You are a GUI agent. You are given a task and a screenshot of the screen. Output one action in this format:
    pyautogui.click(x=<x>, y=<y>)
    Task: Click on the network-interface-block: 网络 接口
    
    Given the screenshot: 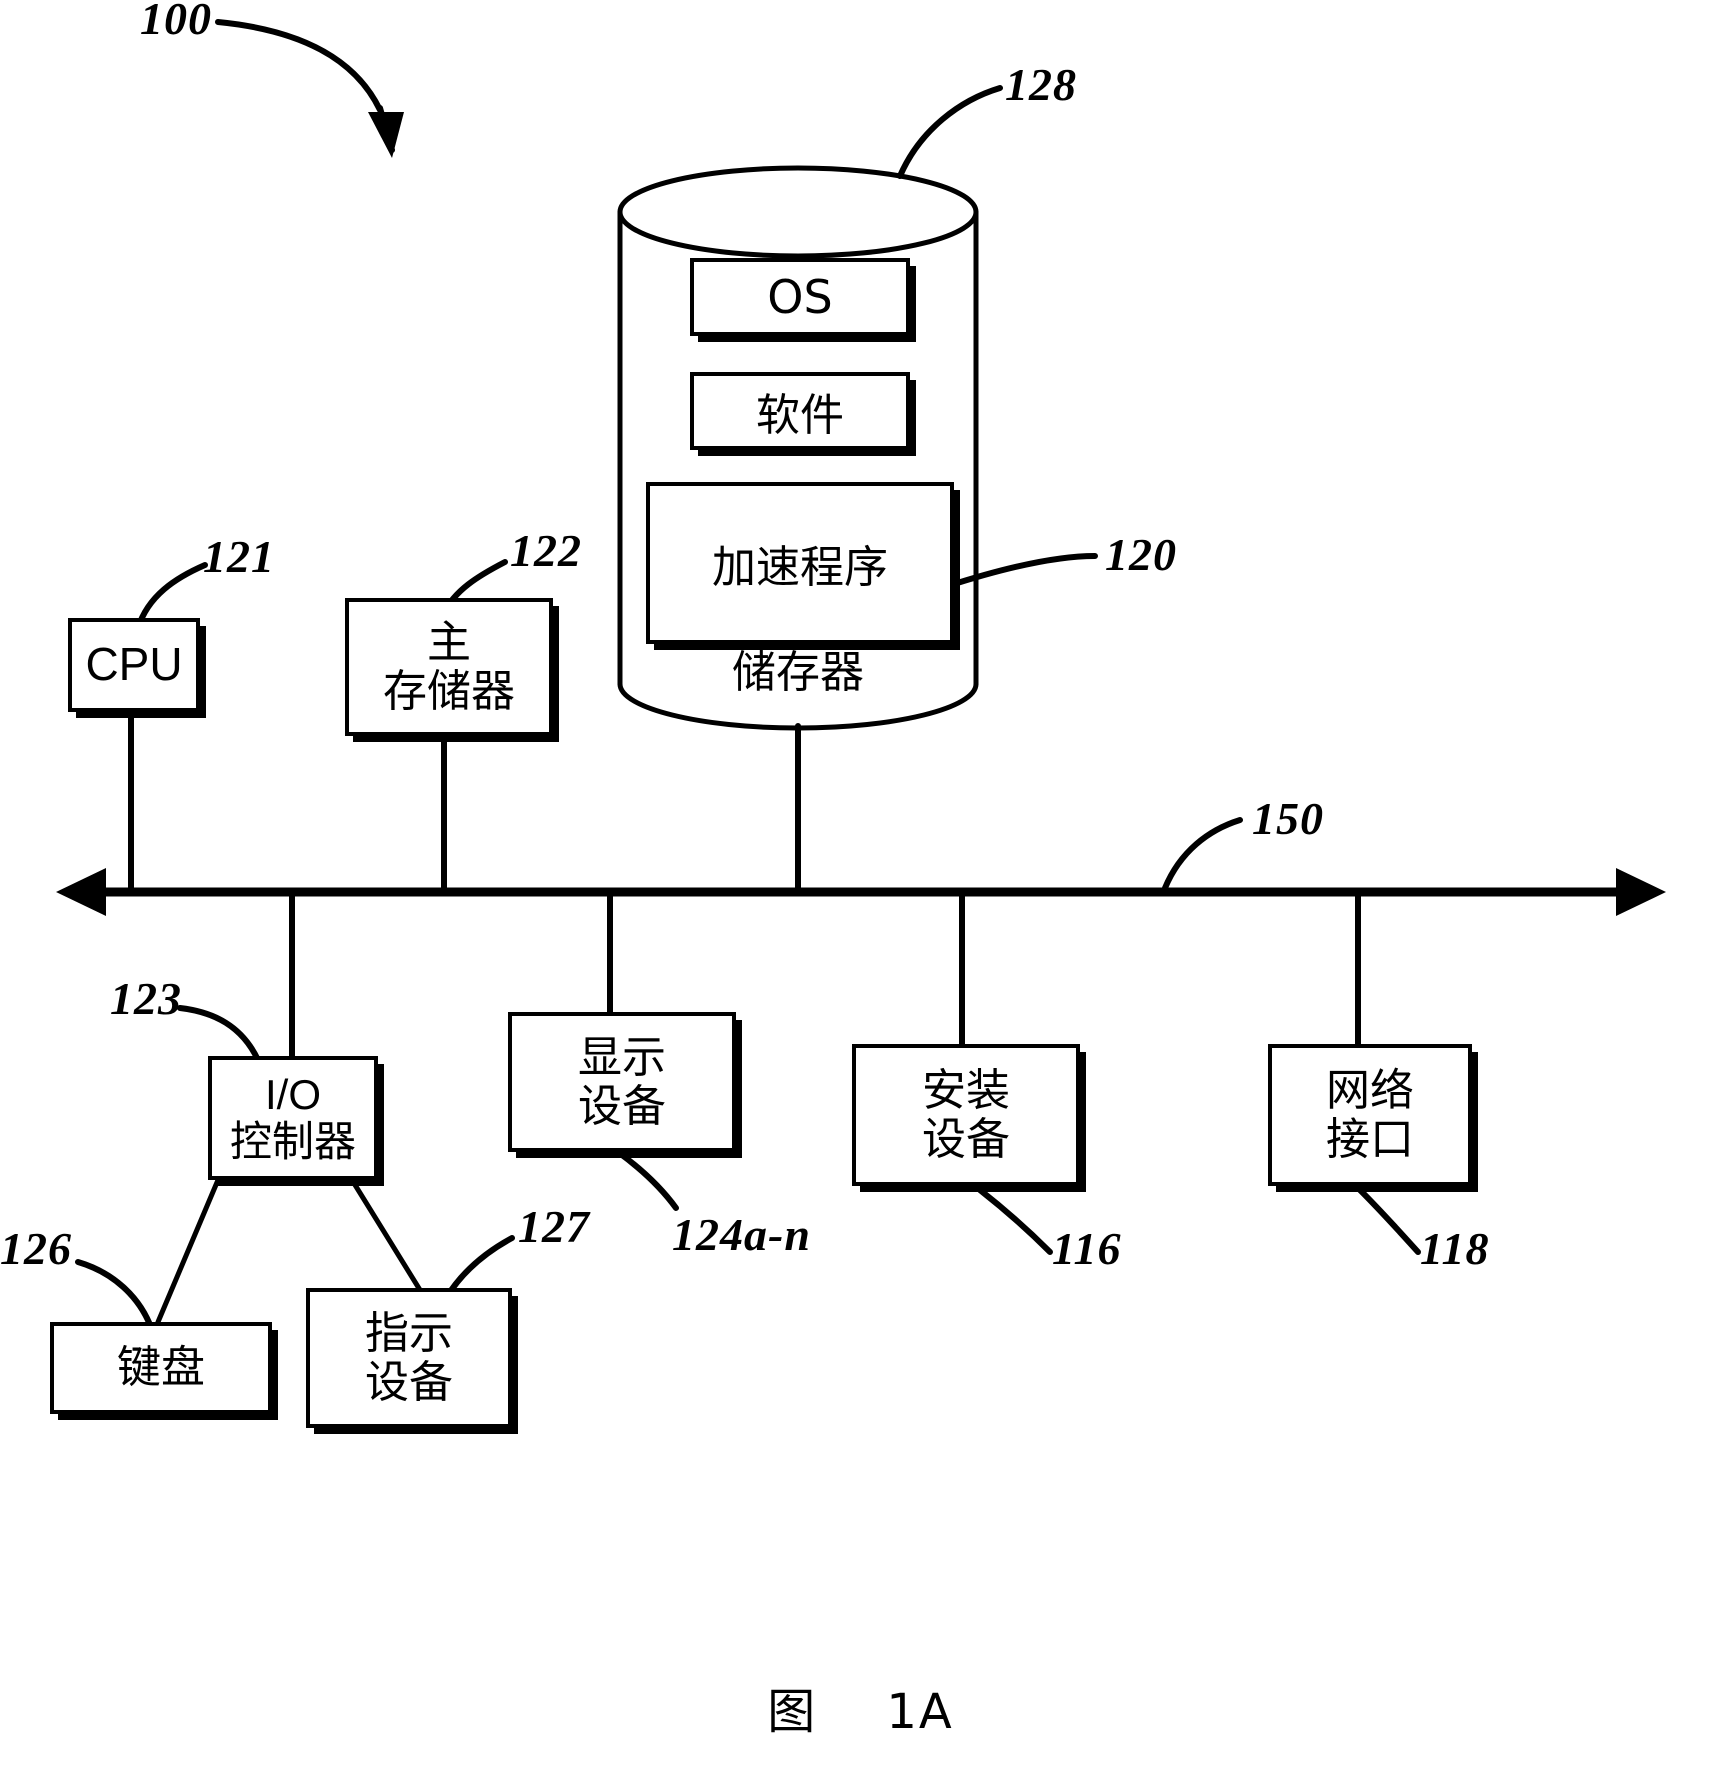 What is the action you would take?
    pyautogui.click(x=1370, y=1115)
    